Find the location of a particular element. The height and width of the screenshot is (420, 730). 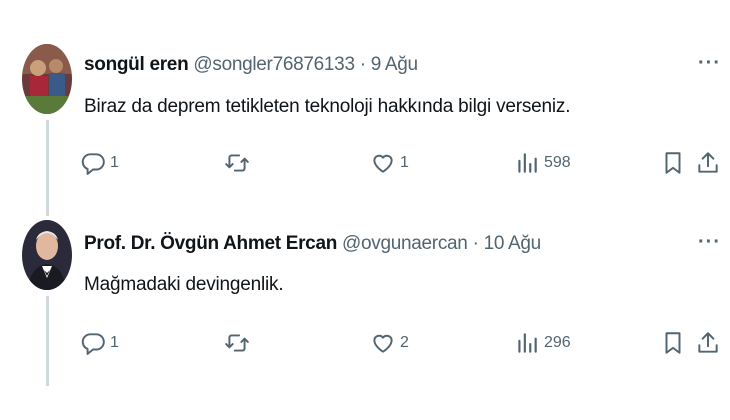

tweet-actions: 1 2 296 is located at coordinates (400, 345).